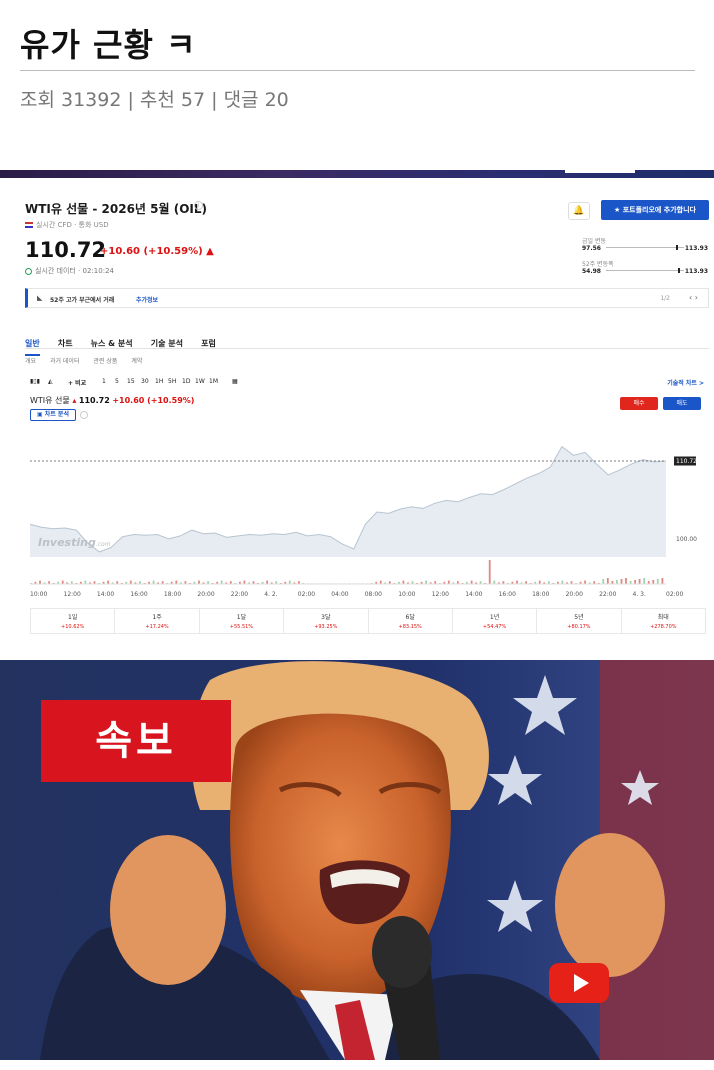 The height and width of the screenshot is (1070, 714). Describe the element at coordinates (157, 621) in the screenshot. I see `performance-cell: 1주 +17.24%` at that location.